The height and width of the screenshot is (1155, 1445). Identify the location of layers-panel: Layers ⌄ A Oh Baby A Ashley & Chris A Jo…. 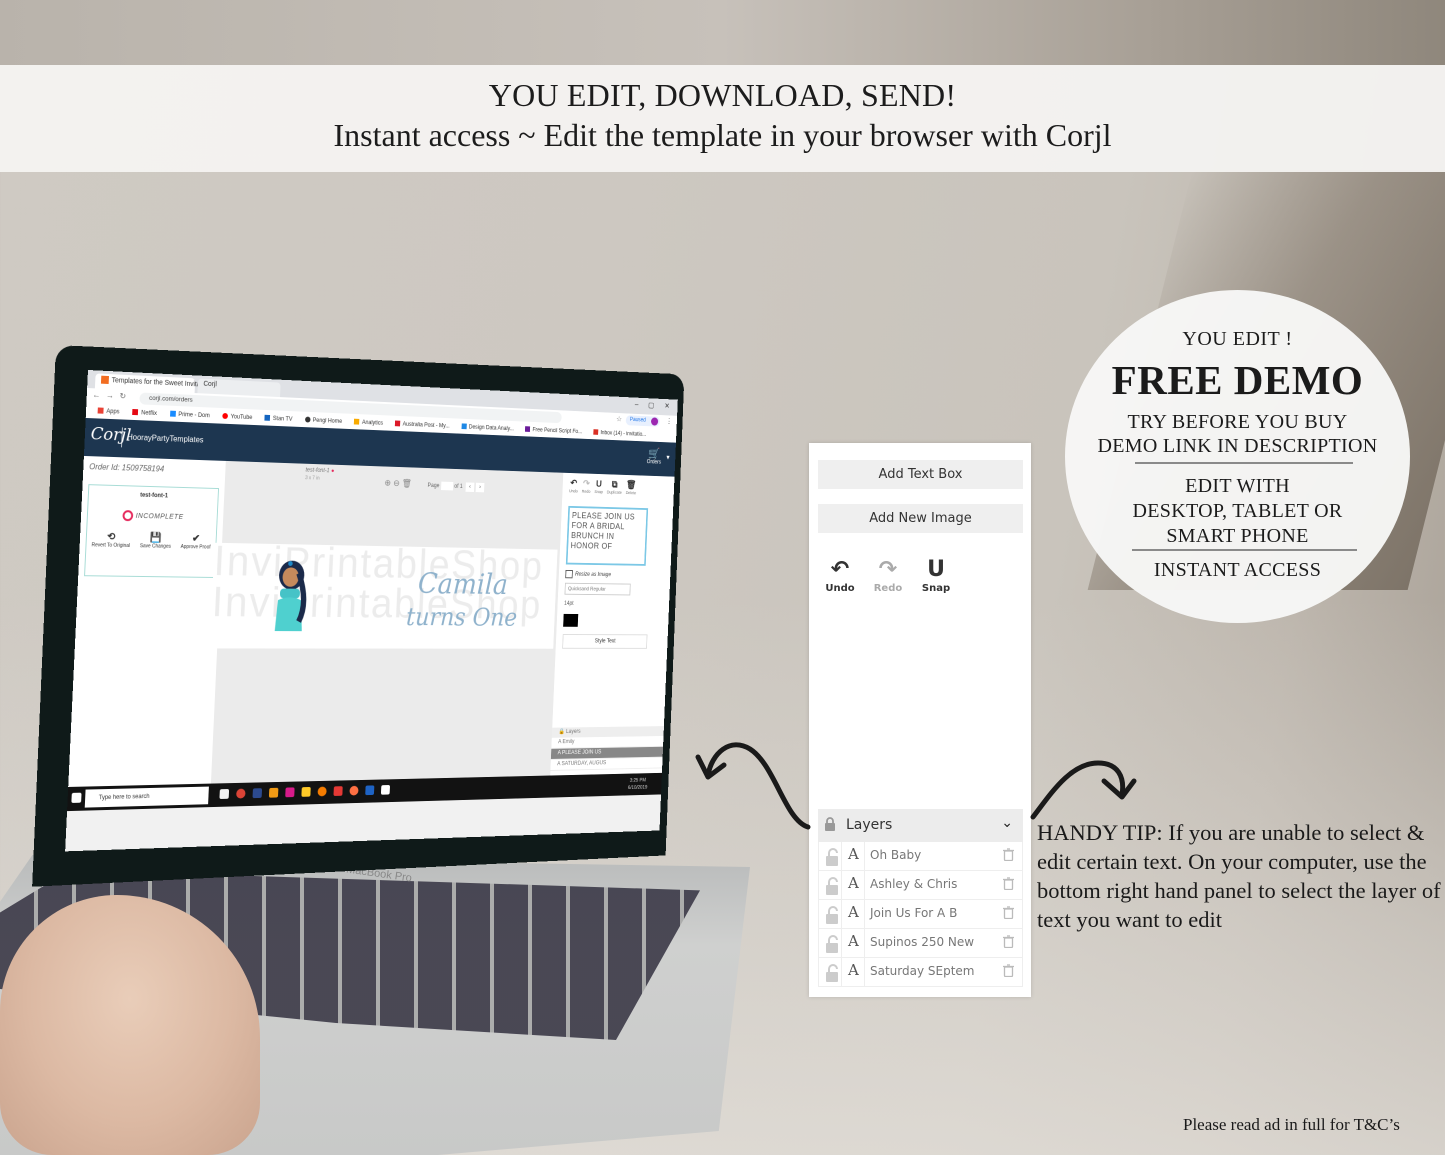
(920, 898).